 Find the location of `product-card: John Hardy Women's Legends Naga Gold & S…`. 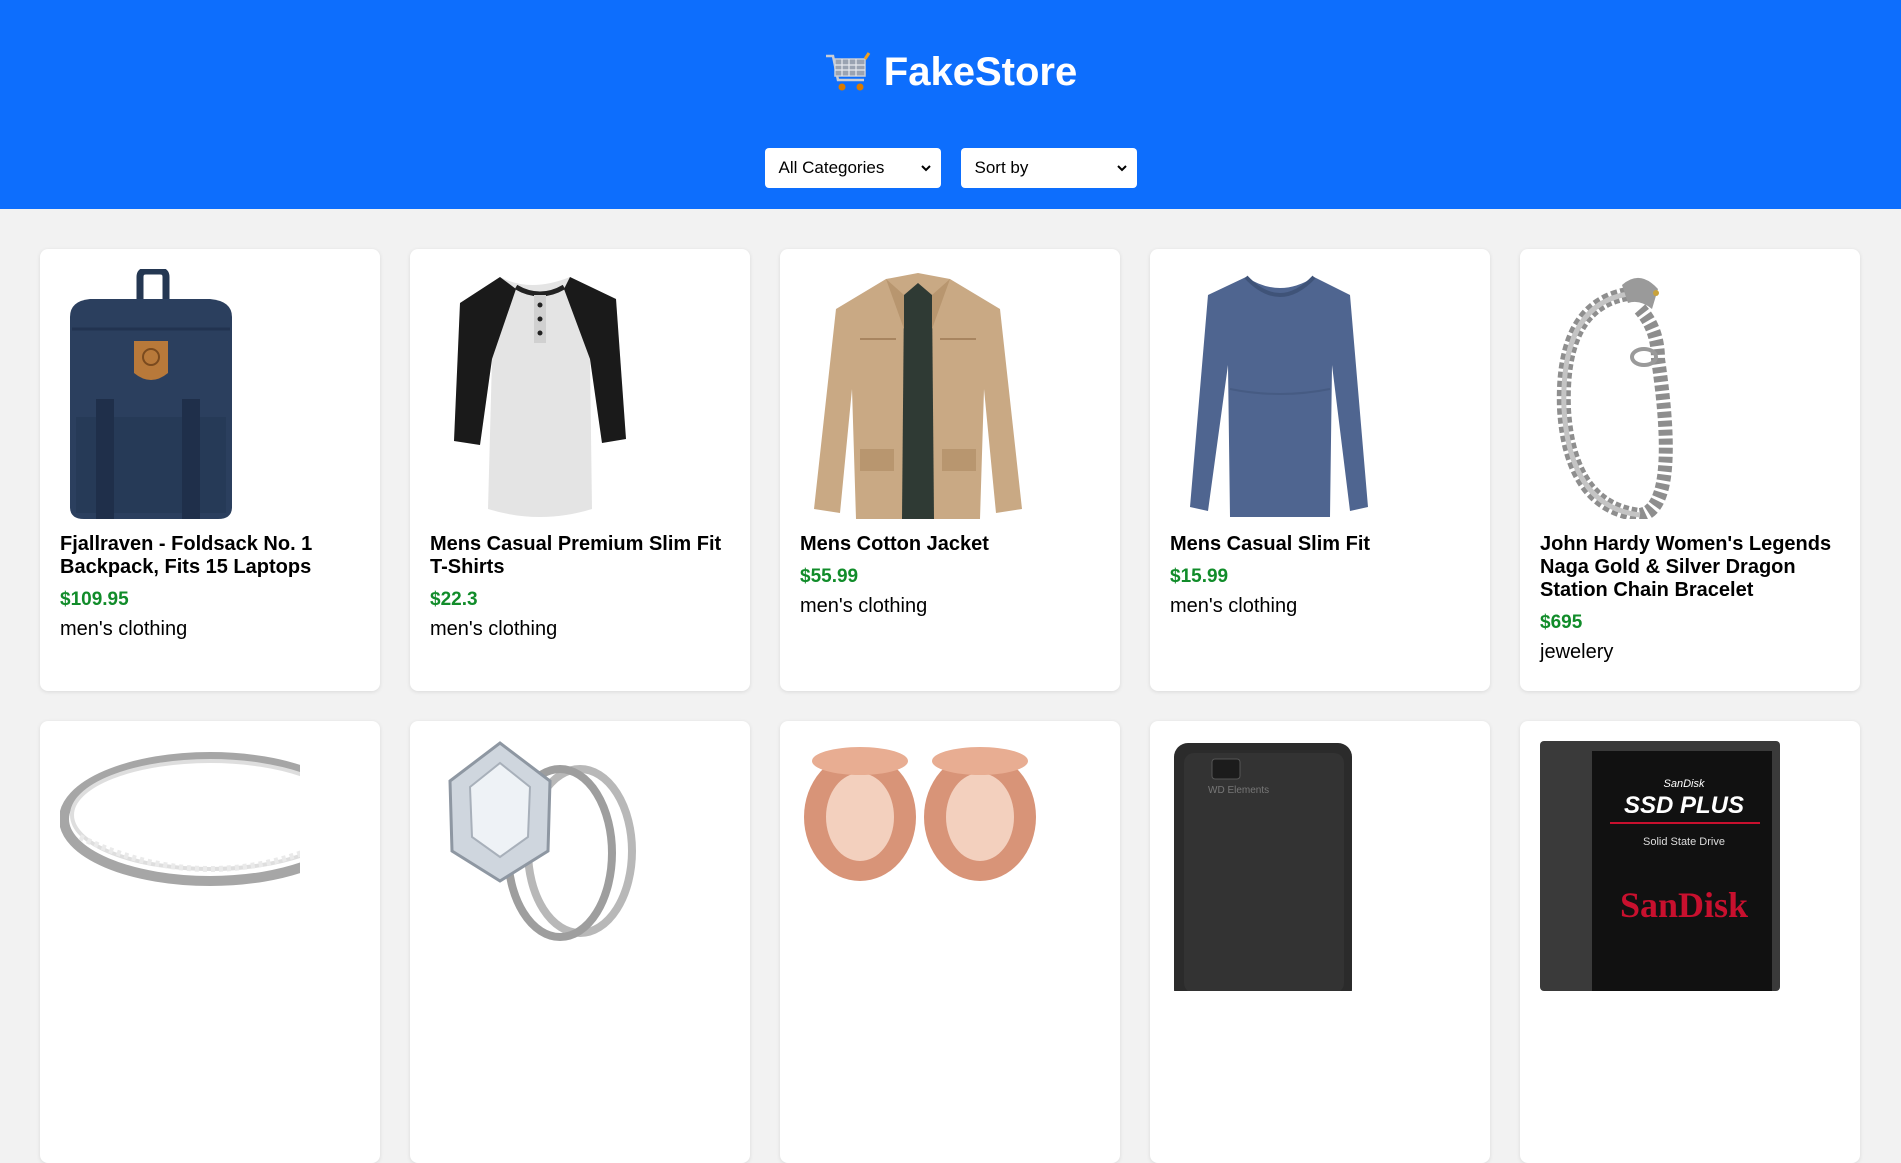

product-card: John Hardy Women's Legends Naga Gold & S… is located at coordinates (1690, 470).